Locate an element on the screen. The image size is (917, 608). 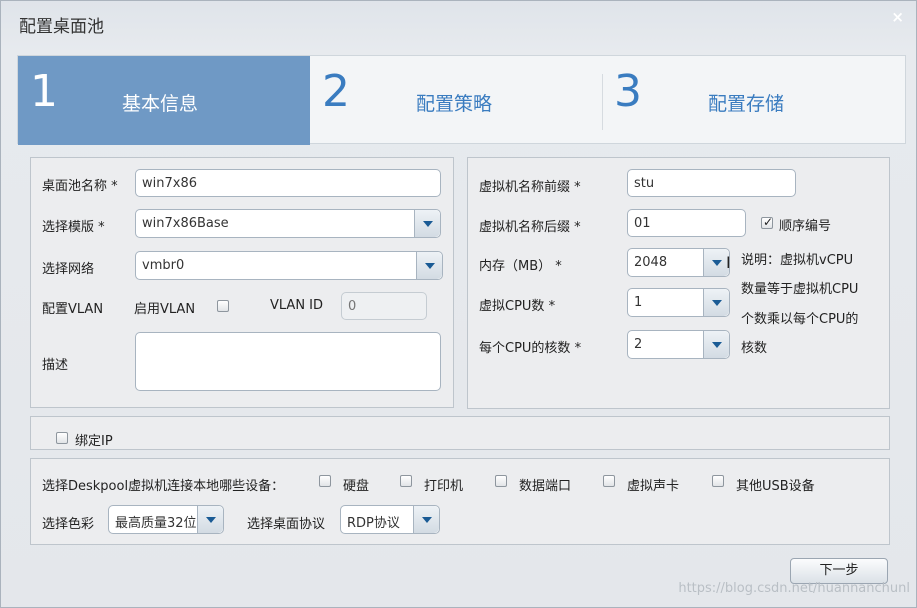
protocol-select: RDP协议 is located at coordinates (390, 519).